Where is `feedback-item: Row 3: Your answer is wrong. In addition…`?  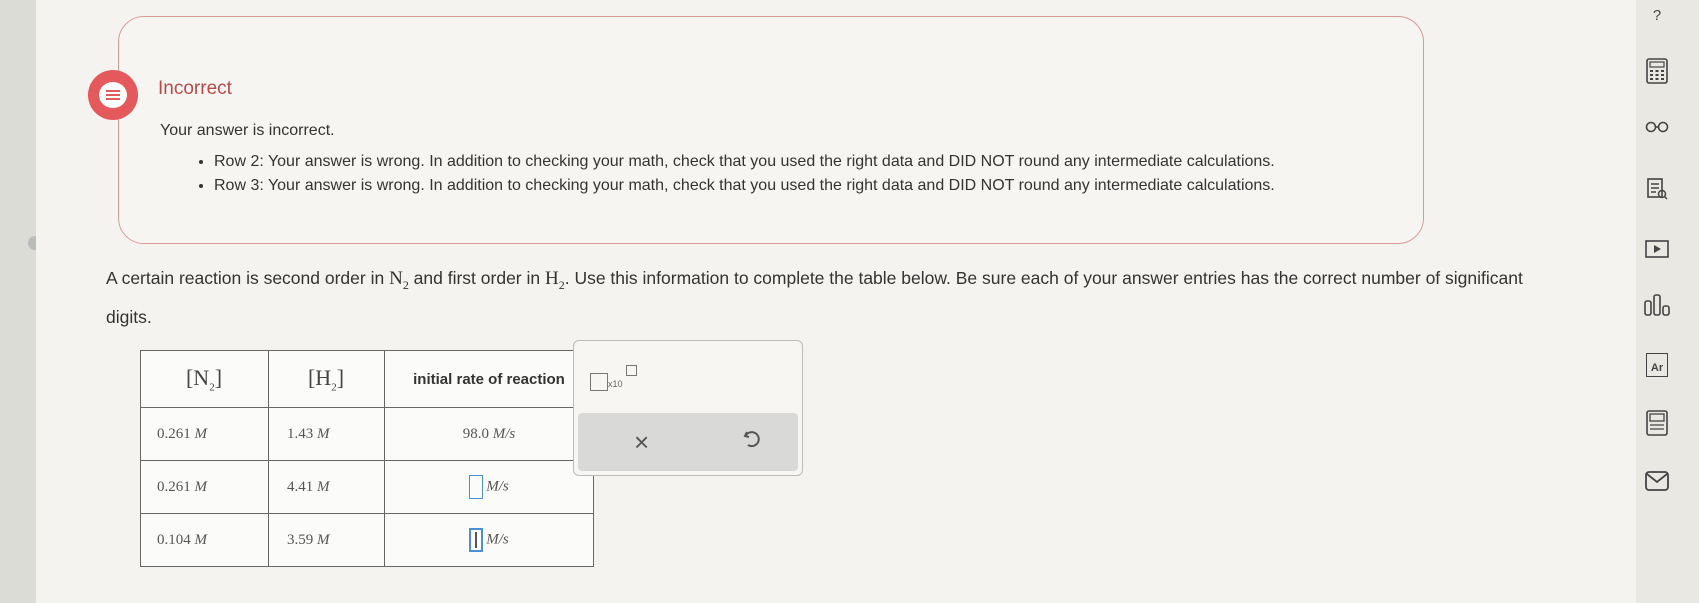
feedback-item: Row 3: Your answer is wrong. In addition… is located at coordinates (744, 186).